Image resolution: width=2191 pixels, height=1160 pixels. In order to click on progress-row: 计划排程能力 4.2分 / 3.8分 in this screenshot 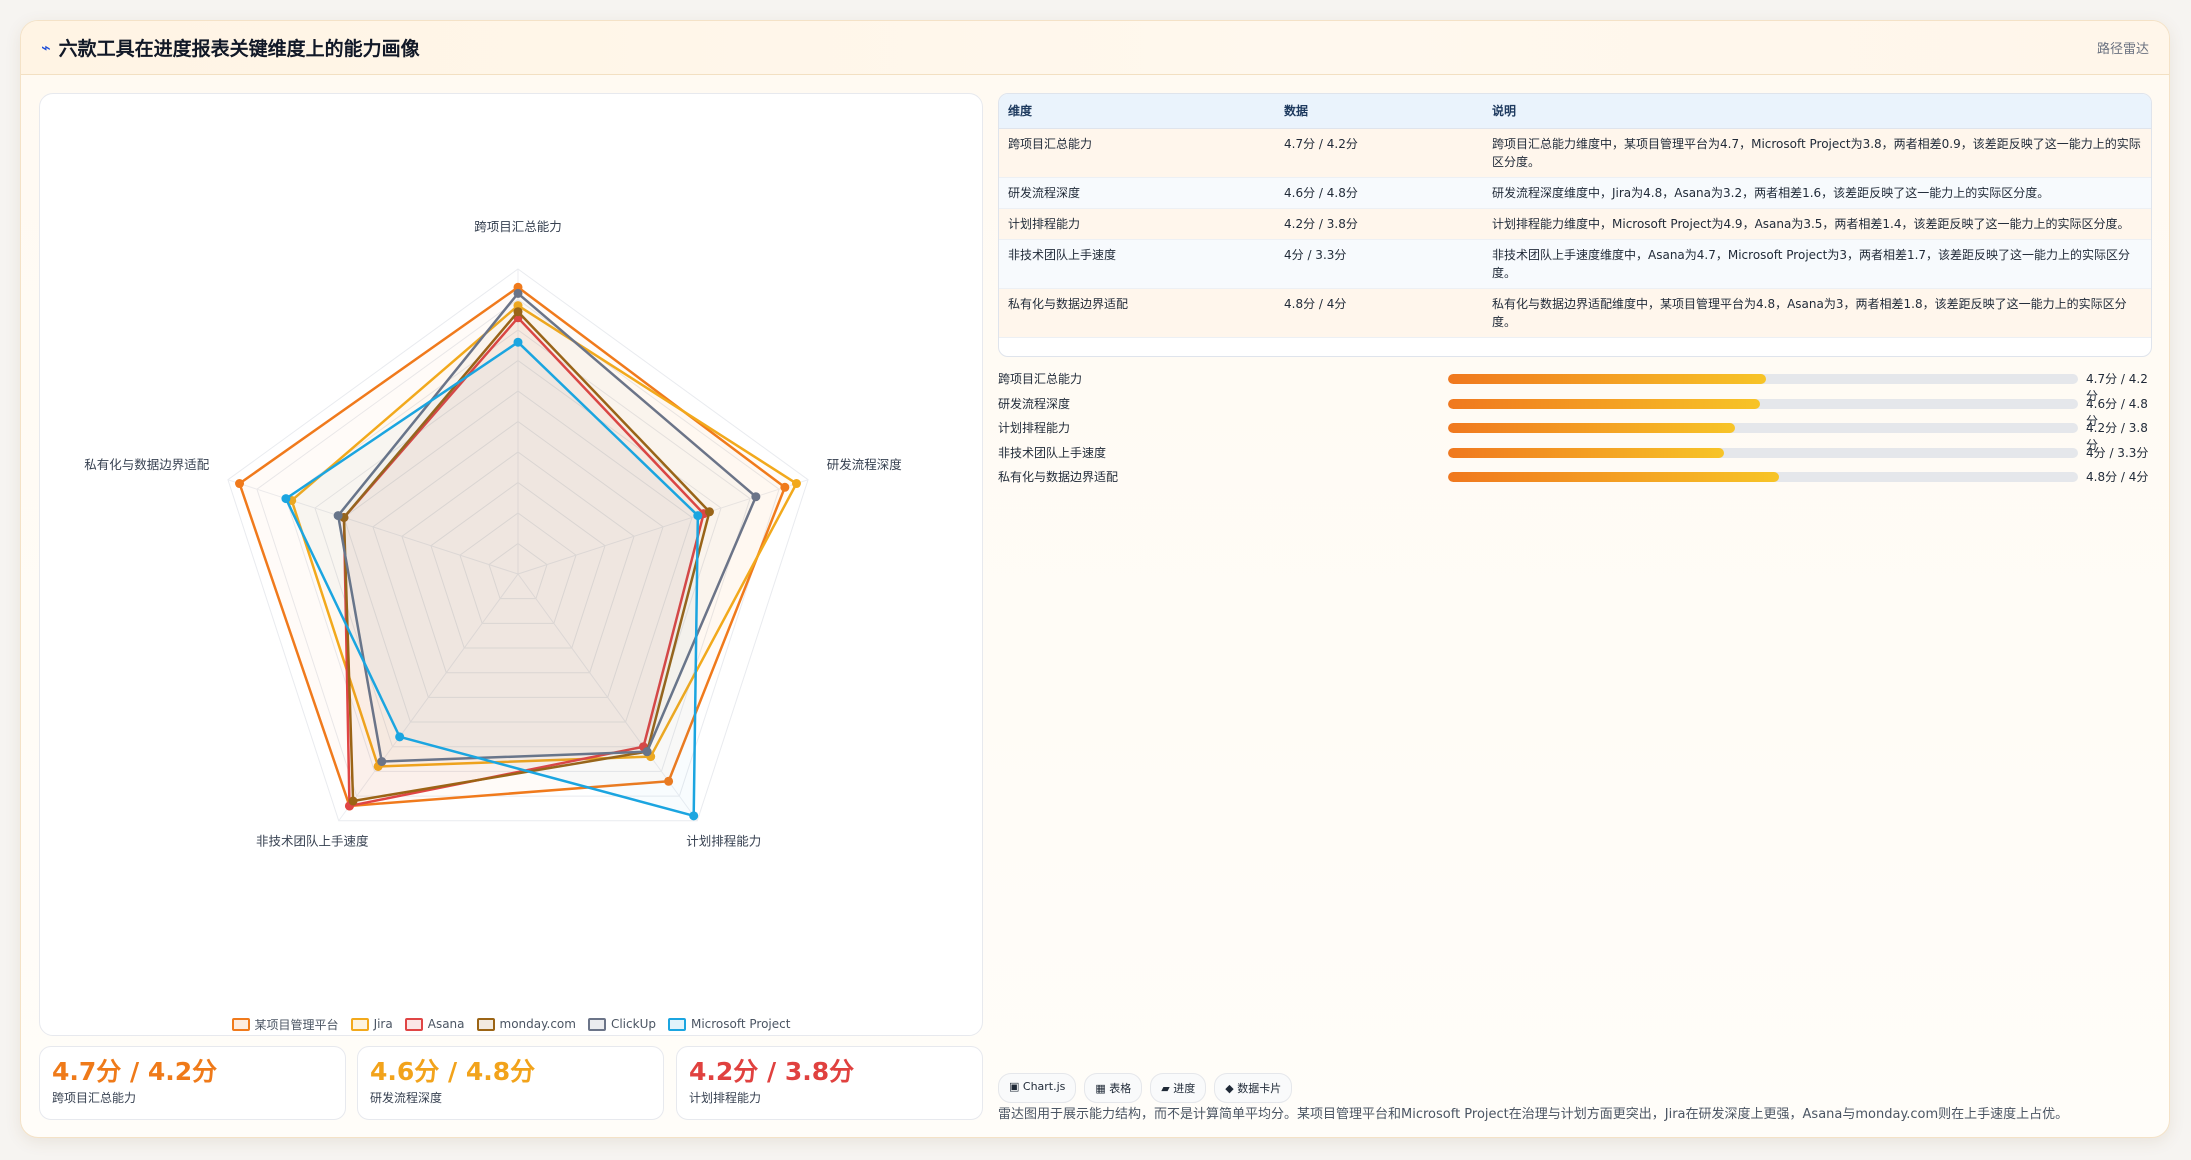, I will do `click(1575, 434)`.